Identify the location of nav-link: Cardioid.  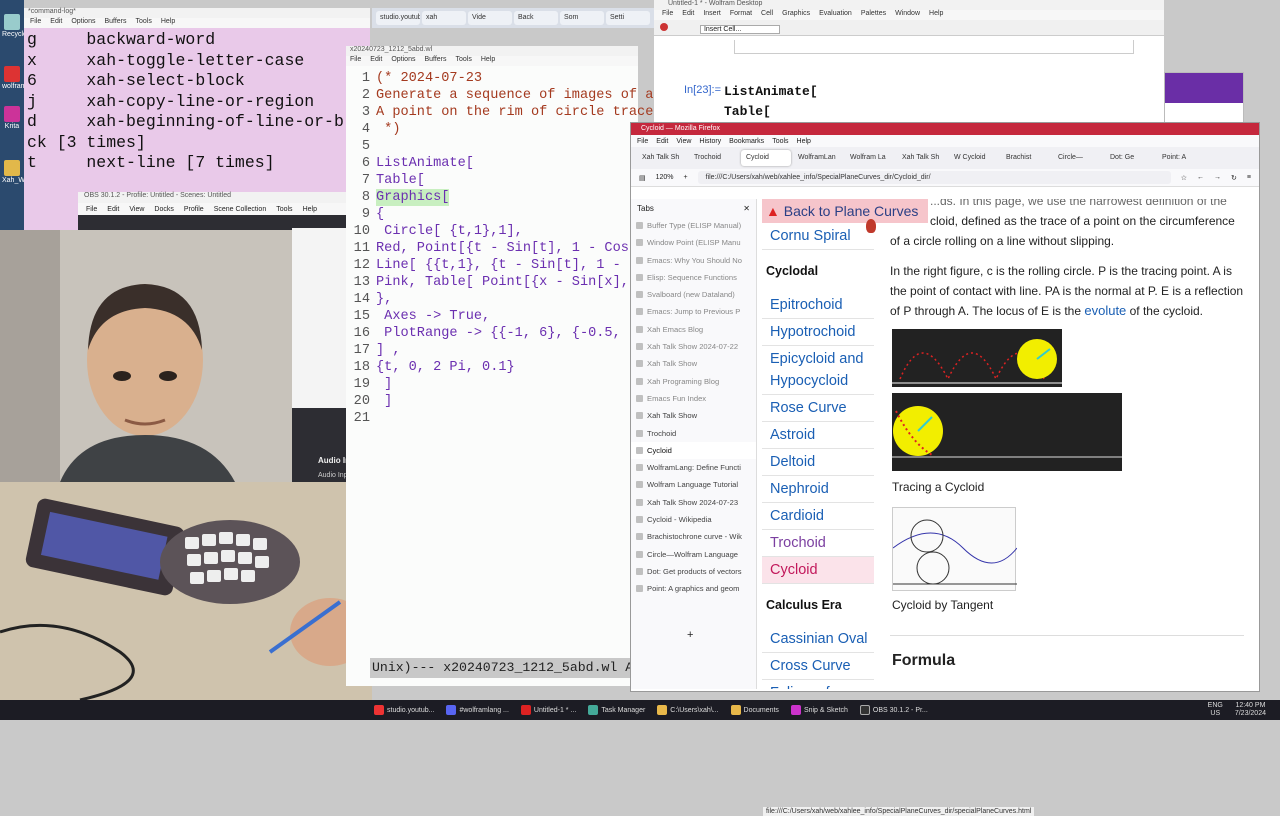
(818, 516).